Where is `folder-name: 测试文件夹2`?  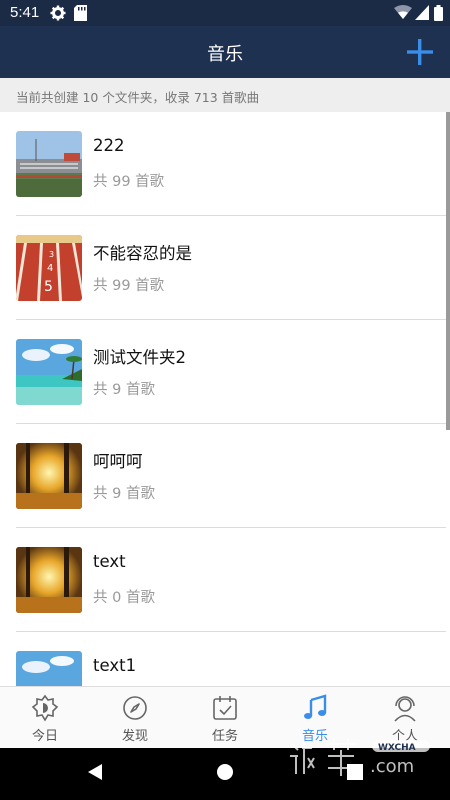 folder-name: 测试文件夹2 is located at coordinates (139, 357).